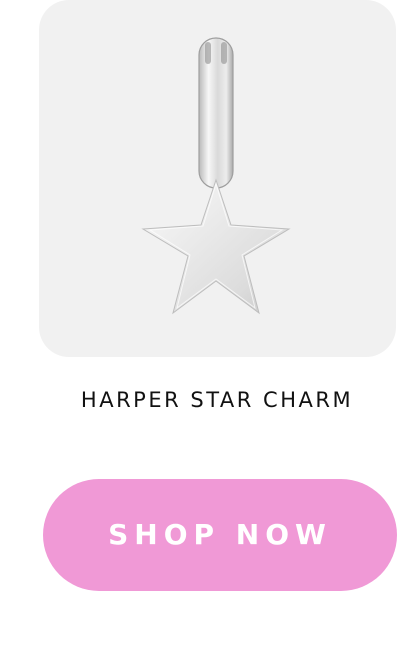  What do you see at coordinates (200, 400) in the screenshot?
I see `product-title: HARPER STAR CHARM` at bounding box center [200, 400].